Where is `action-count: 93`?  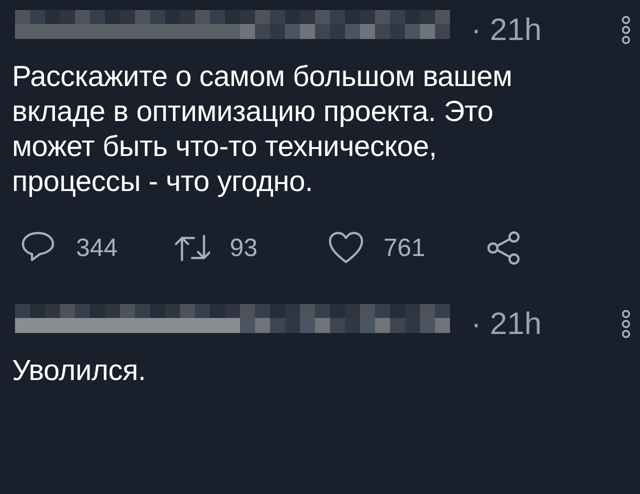
action-count: 93 is located at coordinates (244, 248).